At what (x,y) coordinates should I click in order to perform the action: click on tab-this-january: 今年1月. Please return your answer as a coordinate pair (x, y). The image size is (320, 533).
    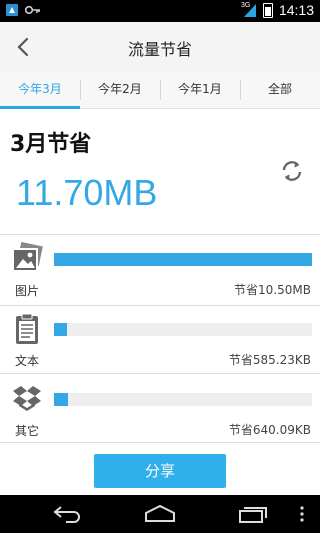
    Looking at the image, I should click on (200, 90).